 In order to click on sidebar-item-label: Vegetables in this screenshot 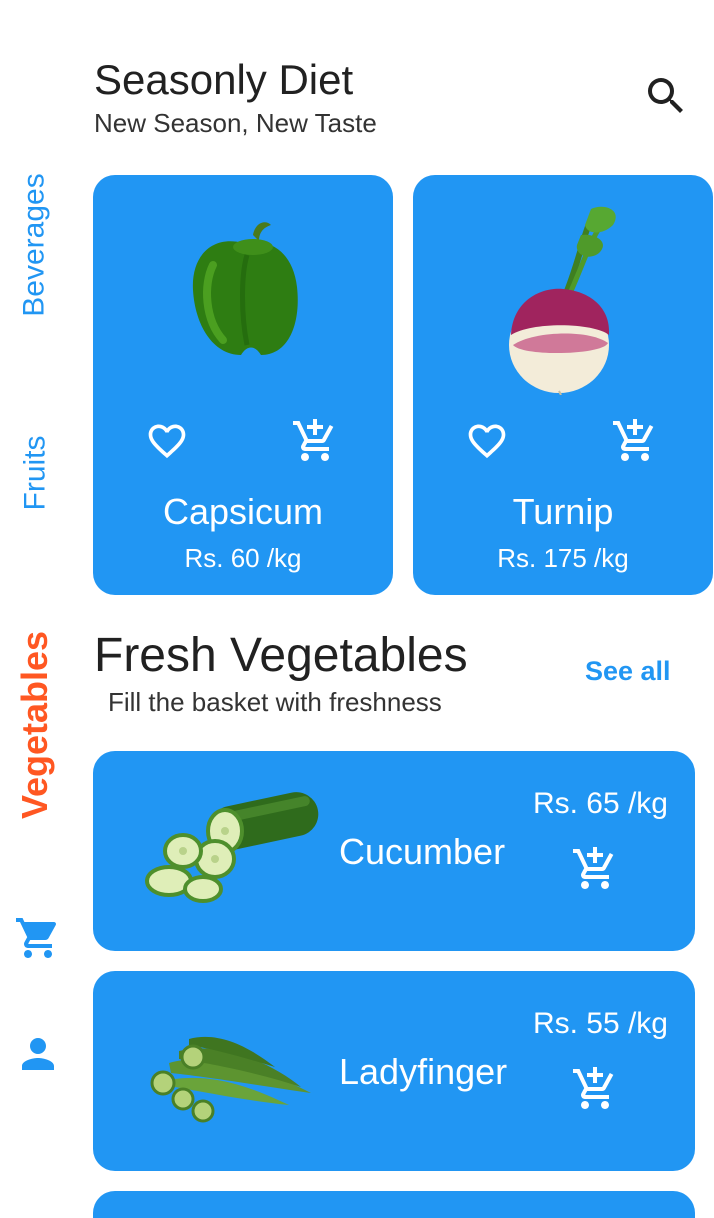, I will do `click(35, 725)`.